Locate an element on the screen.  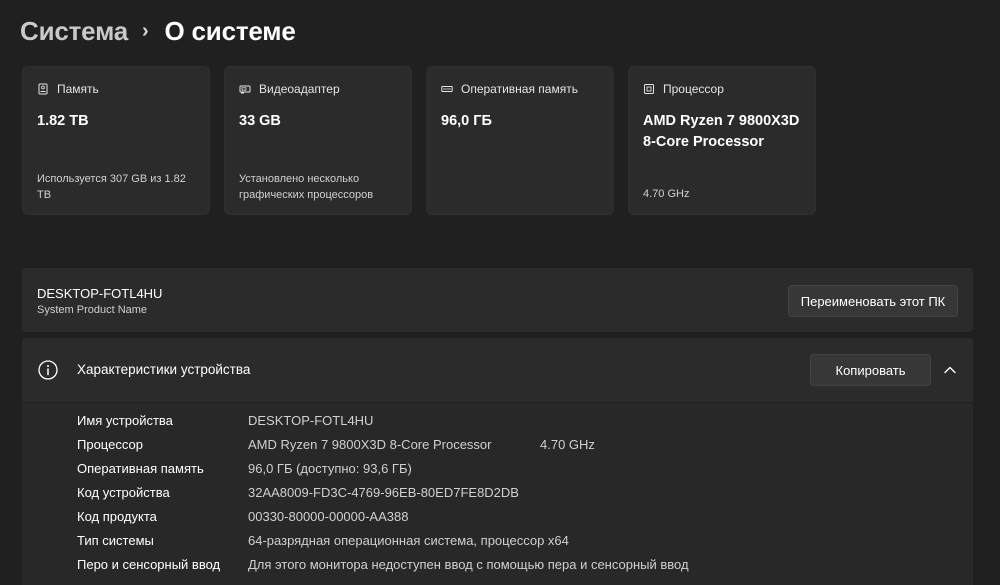
processor-card-value: AMD Ryzen 7 9800X3D 8-Core Processor is located at coordinates (721, 131).